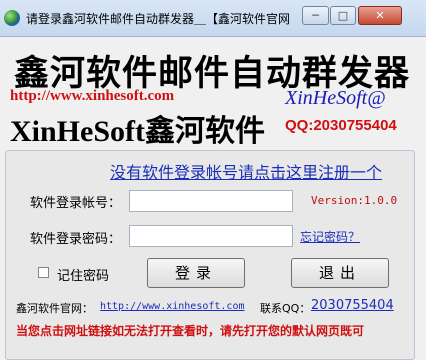 The height and width of the screenshot is (360, 426). Describe the element at coordinates (76, 203) in the screenshot. I see `account-label: 软件登录帐号：` at that location.